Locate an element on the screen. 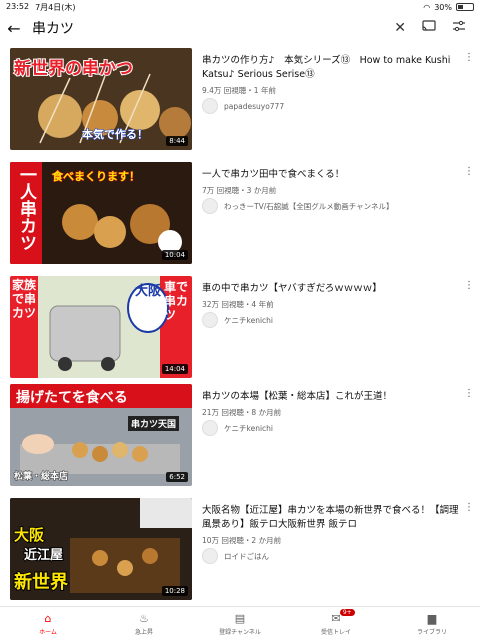 This screenshot has height=640, width=480. video-thumbnail: 大阪 近江屋 新世界 10:28 is located at coordinates (101, 549).